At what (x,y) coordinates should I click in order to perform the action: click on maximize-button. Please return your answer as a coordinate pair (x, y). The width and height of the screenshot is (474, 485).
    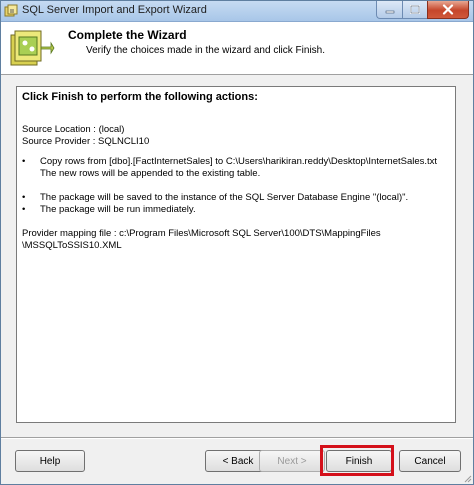
    Looking at the image, I should click on (414, 10).